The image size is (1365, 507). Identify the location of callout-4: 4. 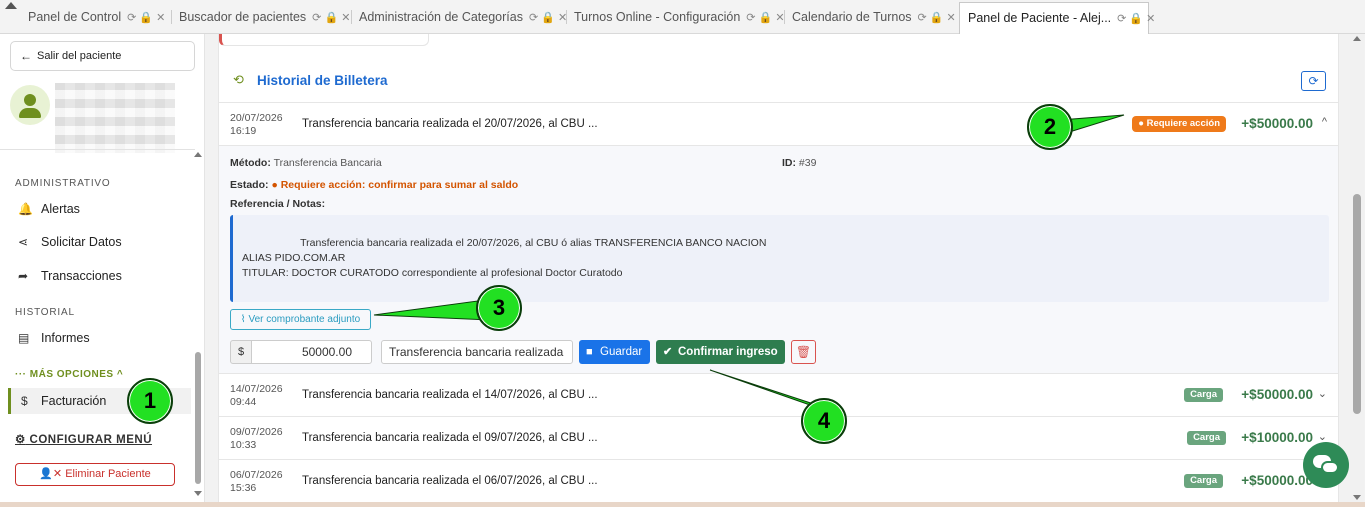
(824, 421).